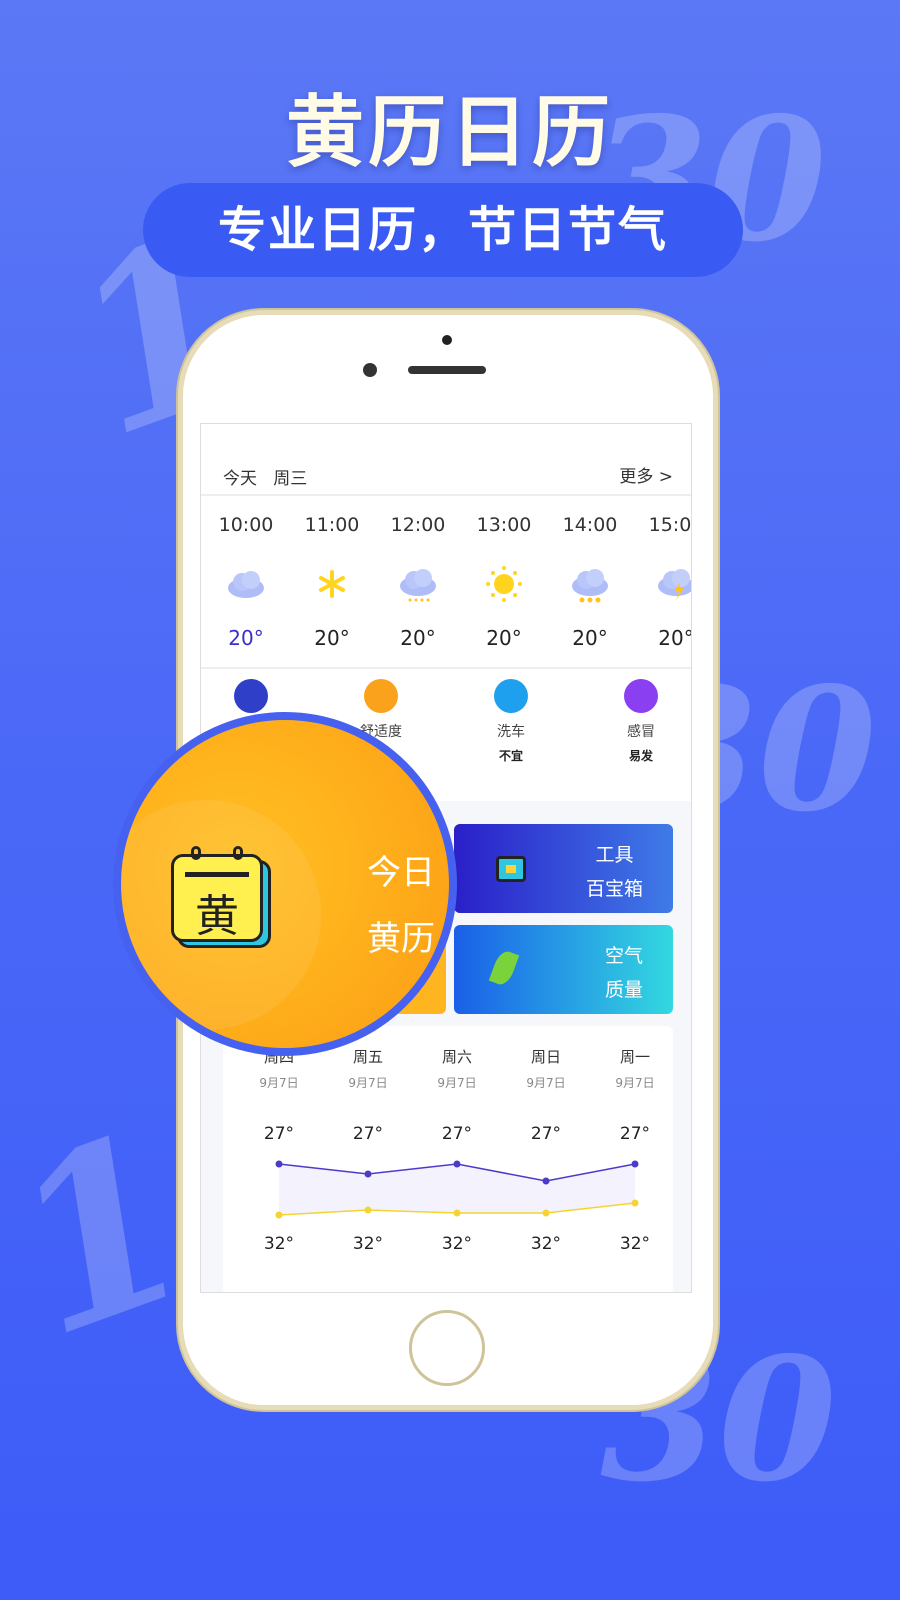 The width and height of the screenshot is (900, 1600). What do you see at coordinates (332, 525) in the screenshot?
I see `hour-time: 11:00` at bounding box center [332, 525].